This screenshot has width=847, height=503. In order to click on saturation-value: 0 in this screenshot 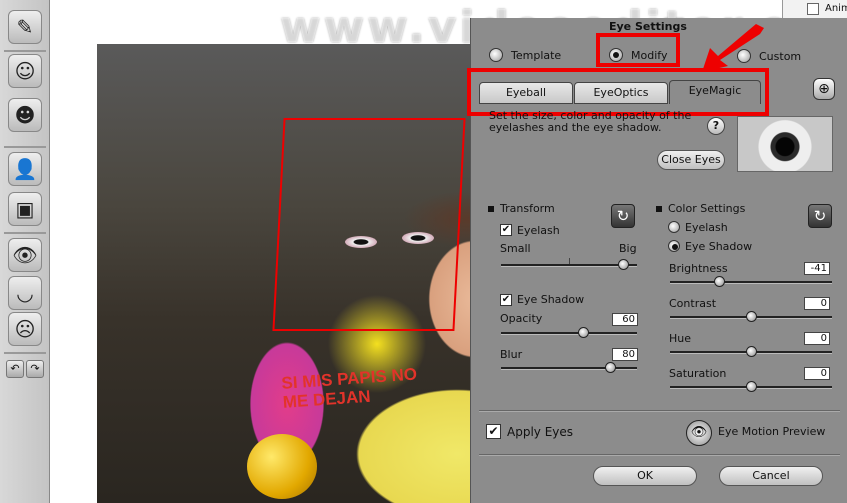, I will do `click(817, 373)`.